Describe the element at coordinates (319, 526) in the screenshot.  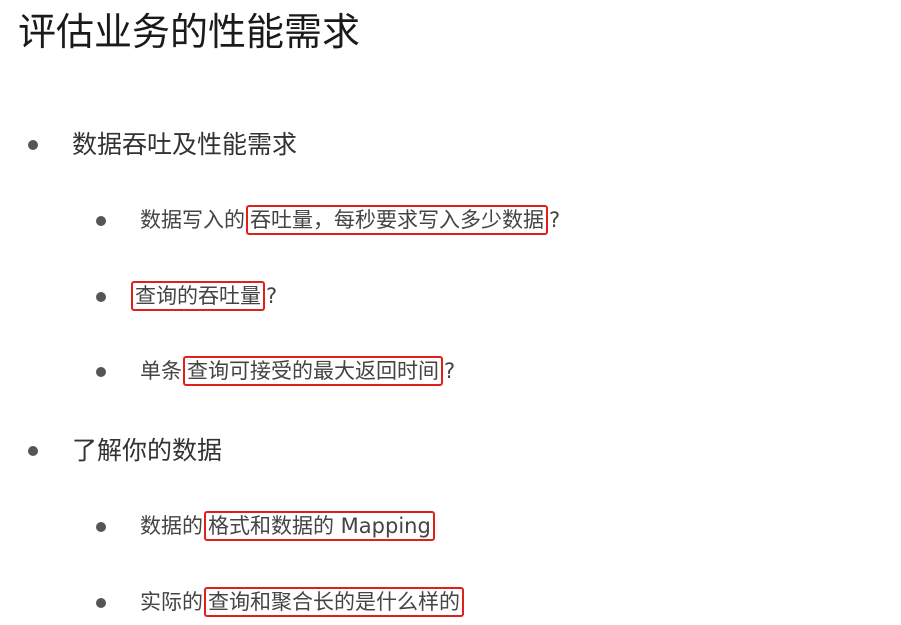
I see `highlight-box: 格式和数据的 Mapping` at that location.